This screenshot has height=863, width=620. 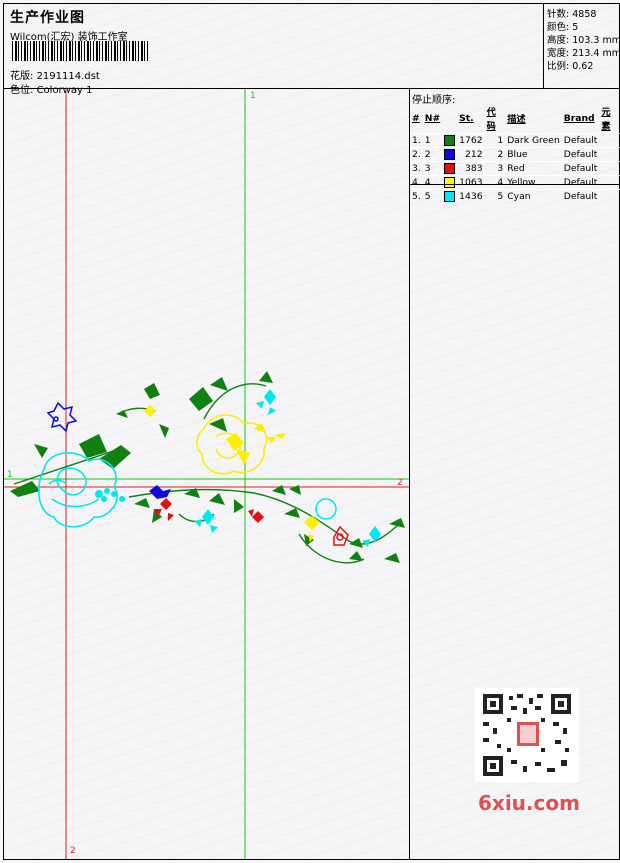 I want to click on blue-outline-flower, so click(x=62, y=417).